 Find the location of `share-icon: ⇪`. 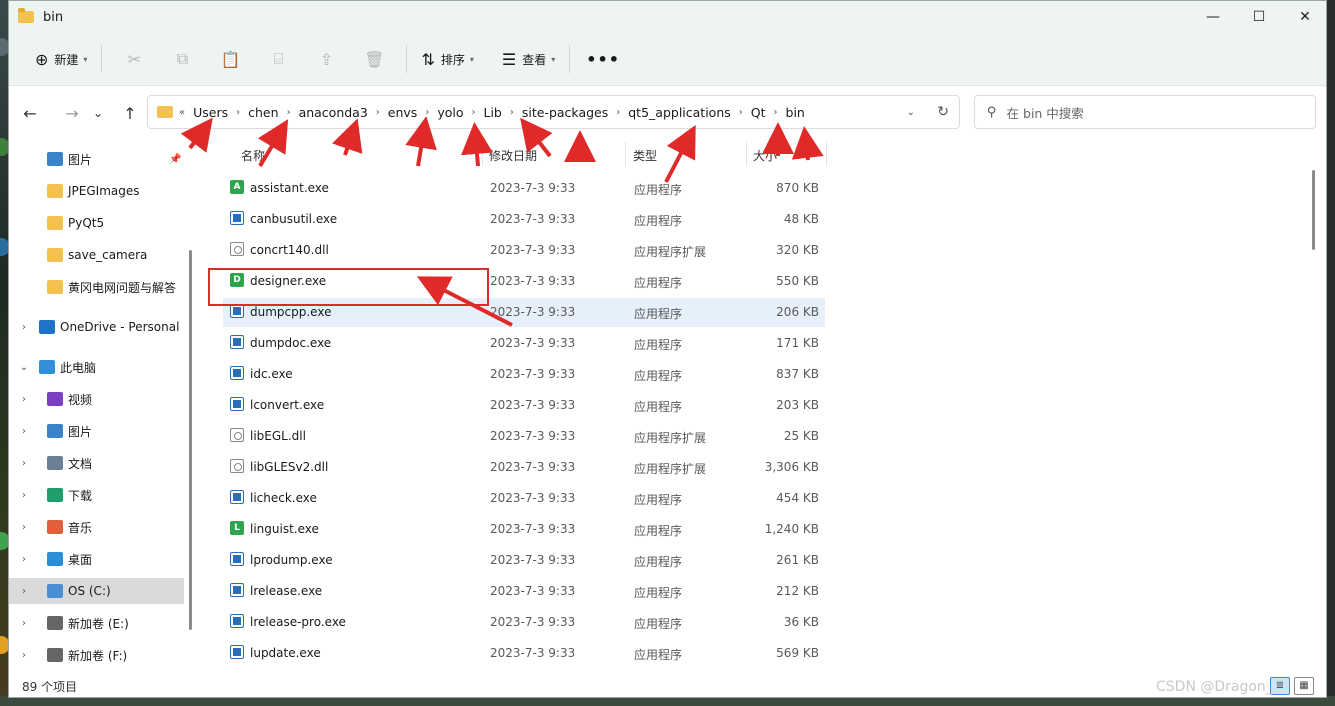

share-icon: ⇪ is located at coordinates (326, 59).